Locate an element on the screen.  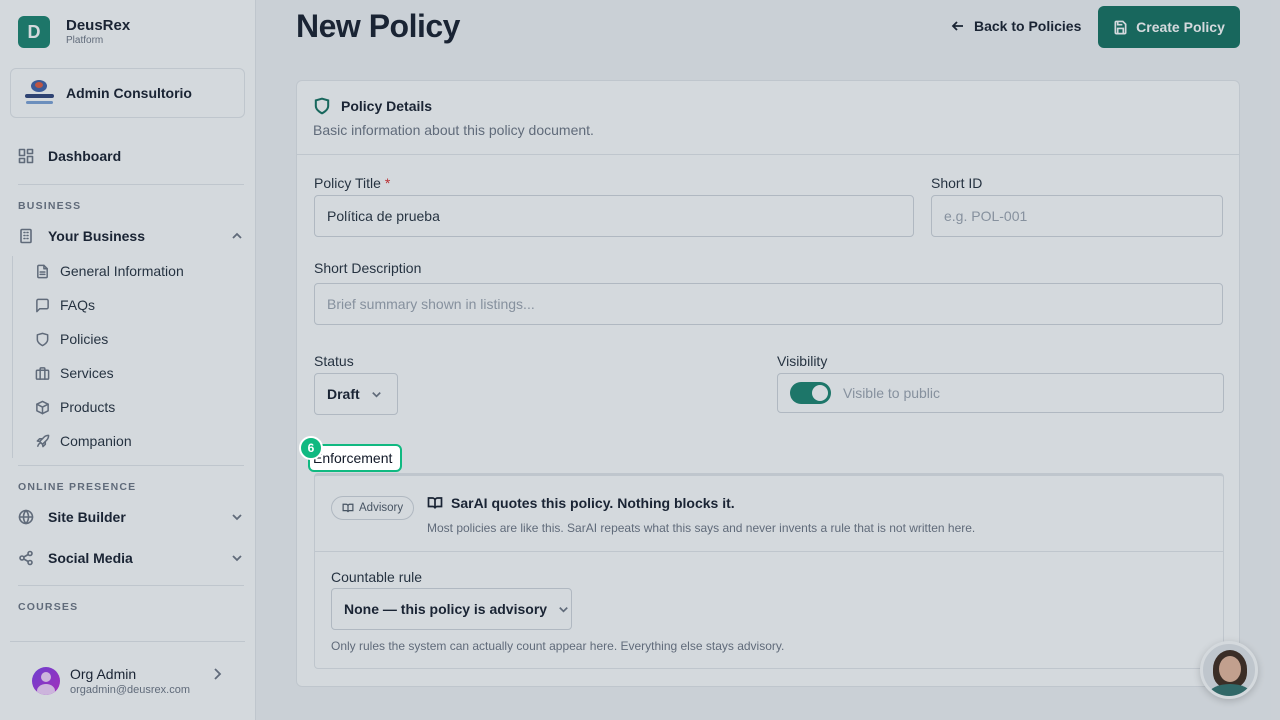
status-select: Draft is located at coordinates (356, 394).